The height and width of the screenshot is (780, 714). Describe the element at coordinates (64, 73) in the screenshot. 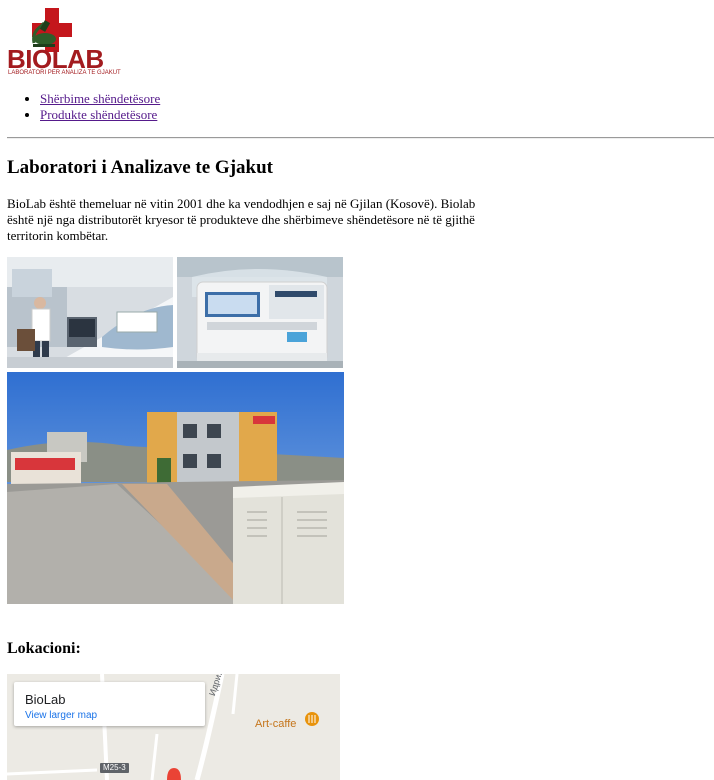

I see `logo-tagline: LABORATORI PER ANALIZA TE GJAKUT` at that location.